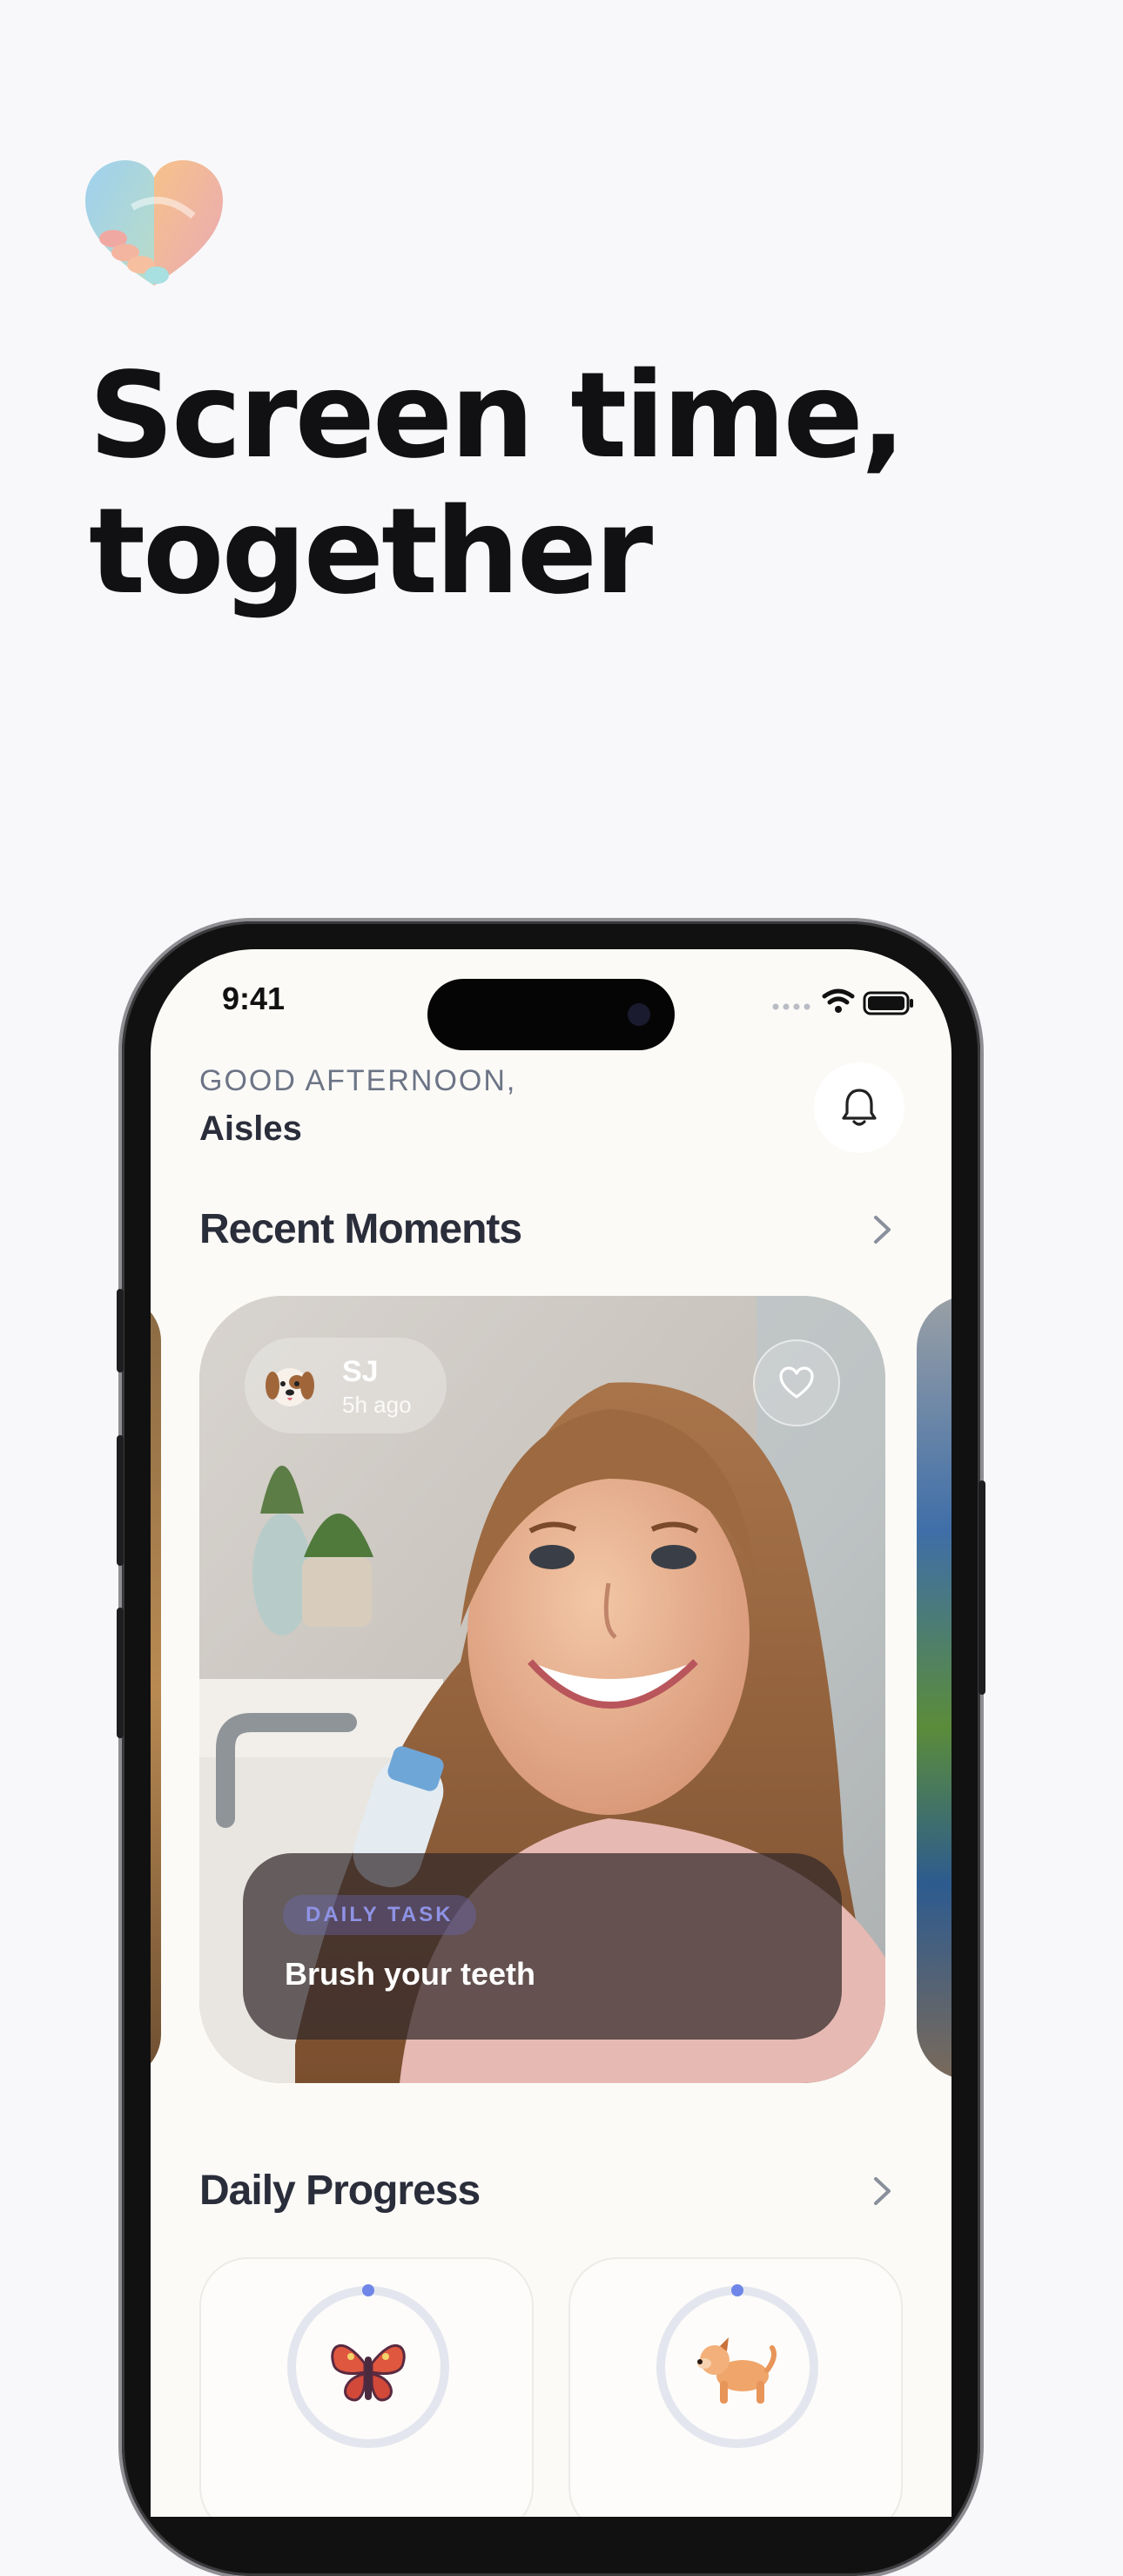 Image resolution: width=1123 pixels, height=2576 pixels. I want to click on task-badge: DAILY TASK, so click(380, 1915).